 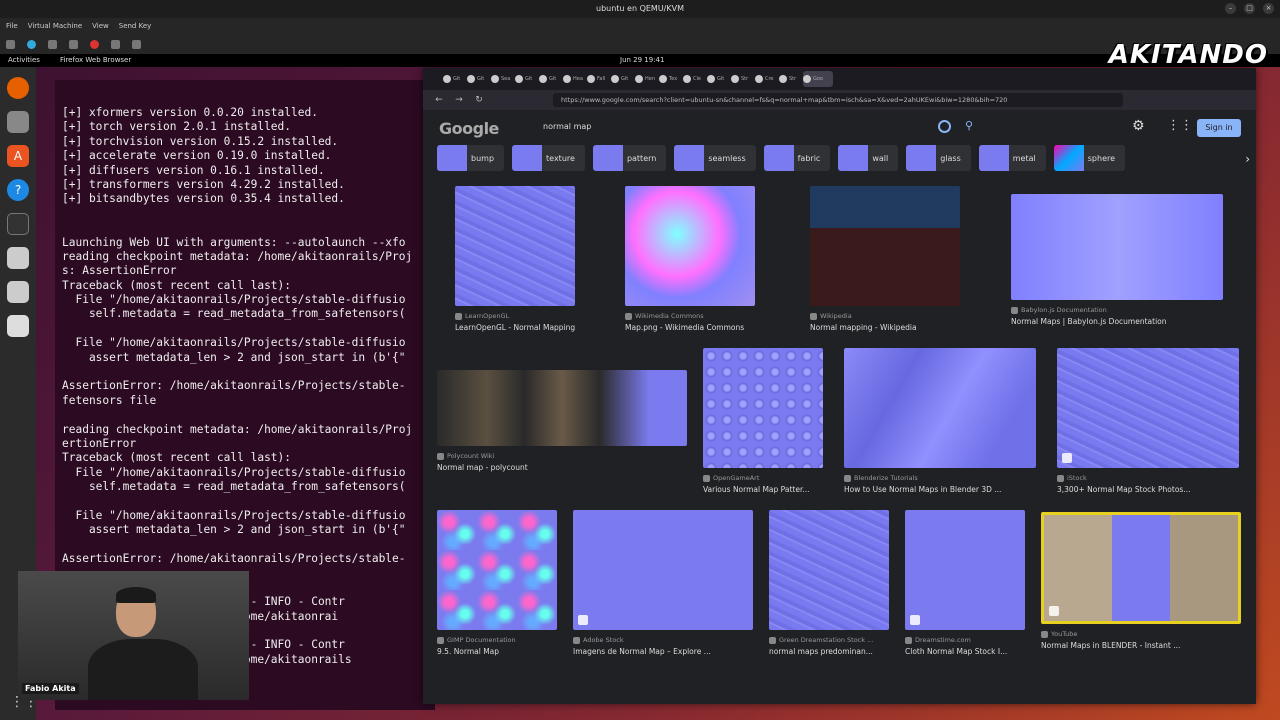 What do you see at coordinates (938, 158) in the screenshot?
I see `chip-glass: glass` at bounding box center [938, 158].